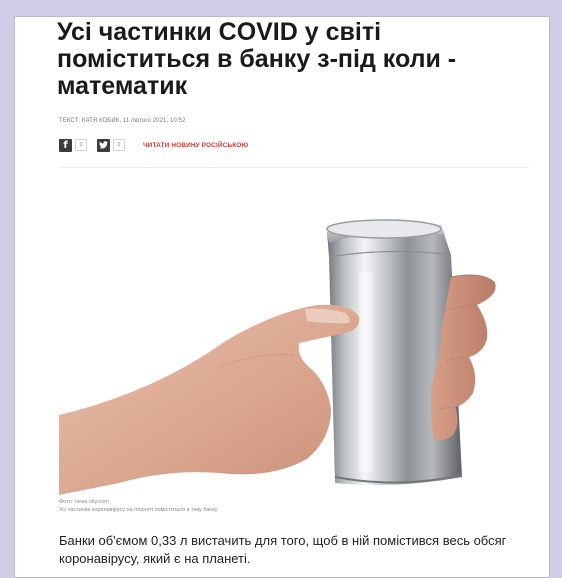 Image resolution: width=562 pixels, height=578 pixels. Describe the element at coordinates (294, 167) in the screenshot. I see `header-divider` at that location.